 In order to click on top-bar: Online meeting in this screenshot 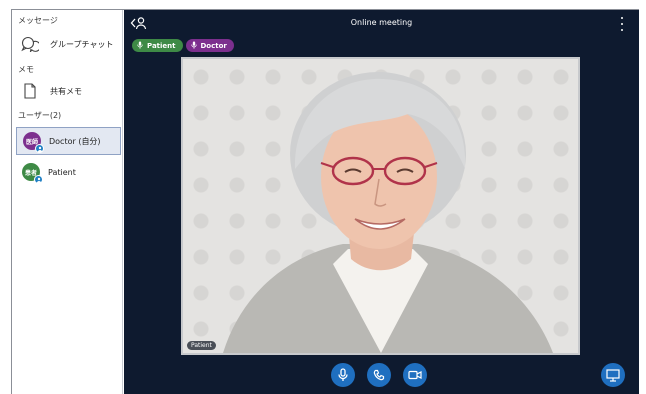, I will do `click(381, 23)`.